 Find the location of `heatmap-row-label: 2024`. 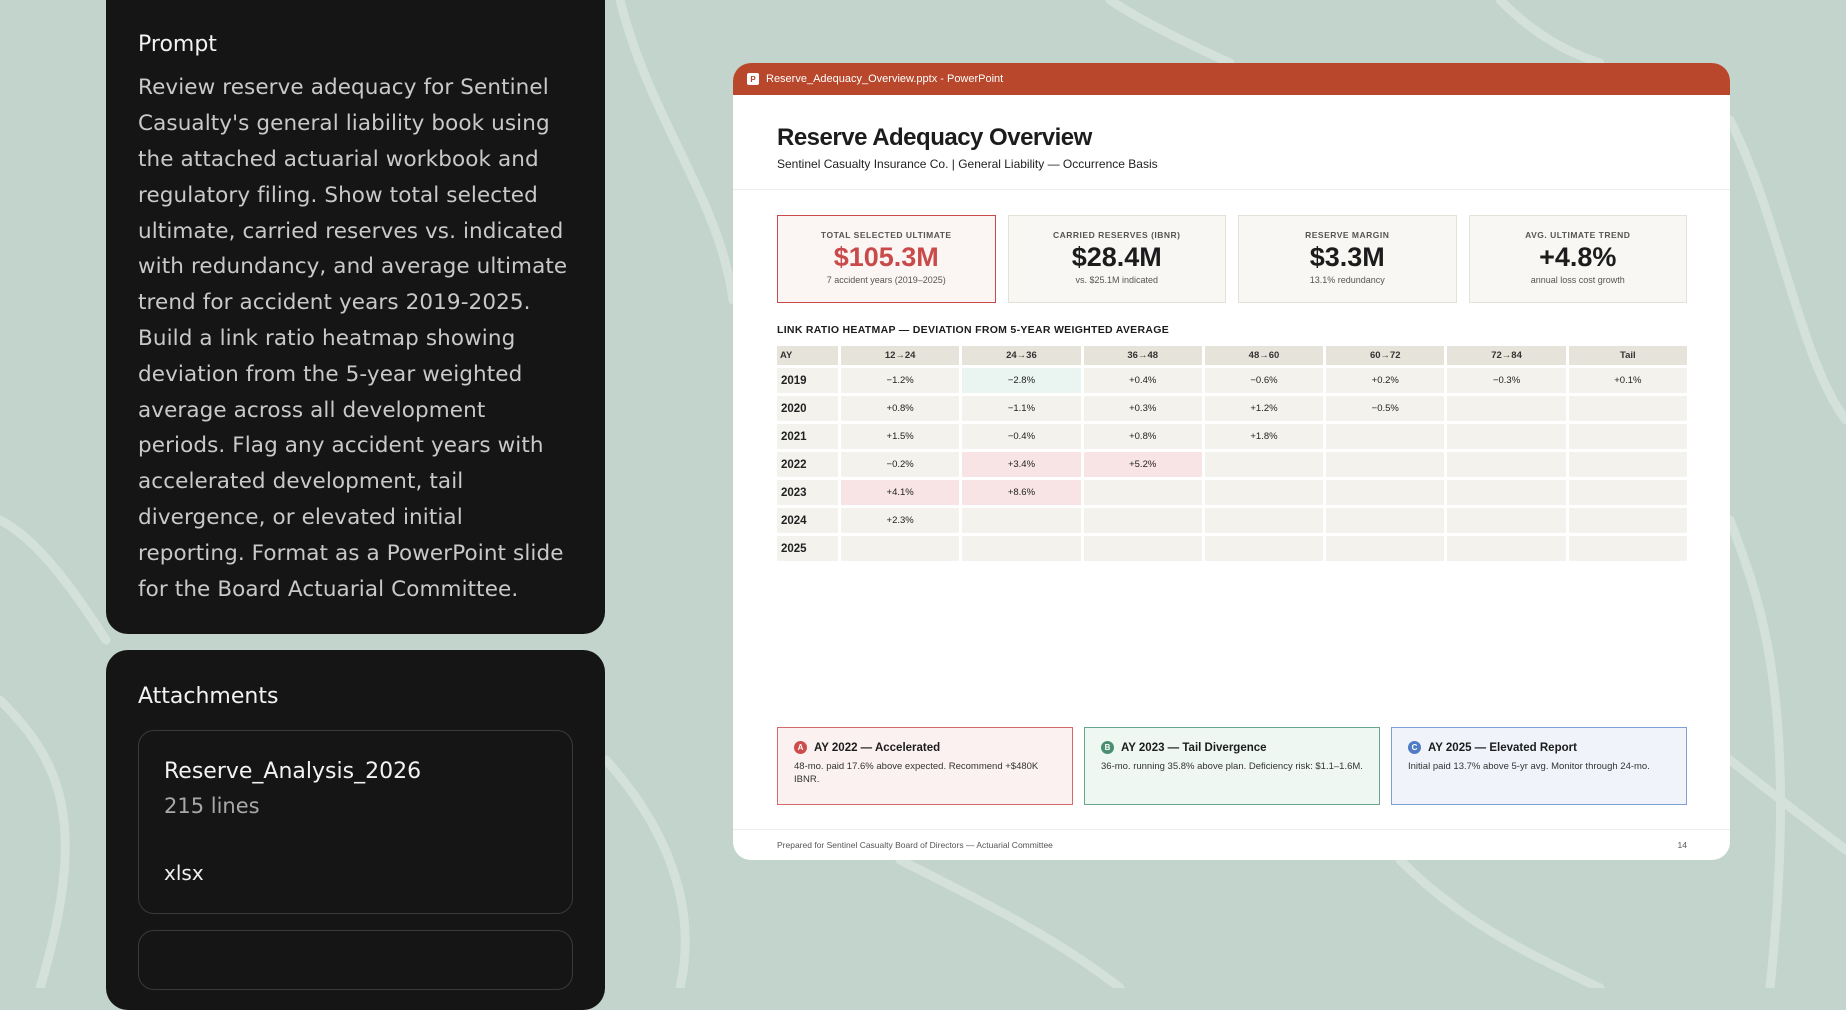

heatmap-row-label: 2024 is located at coordinates (807, 520).